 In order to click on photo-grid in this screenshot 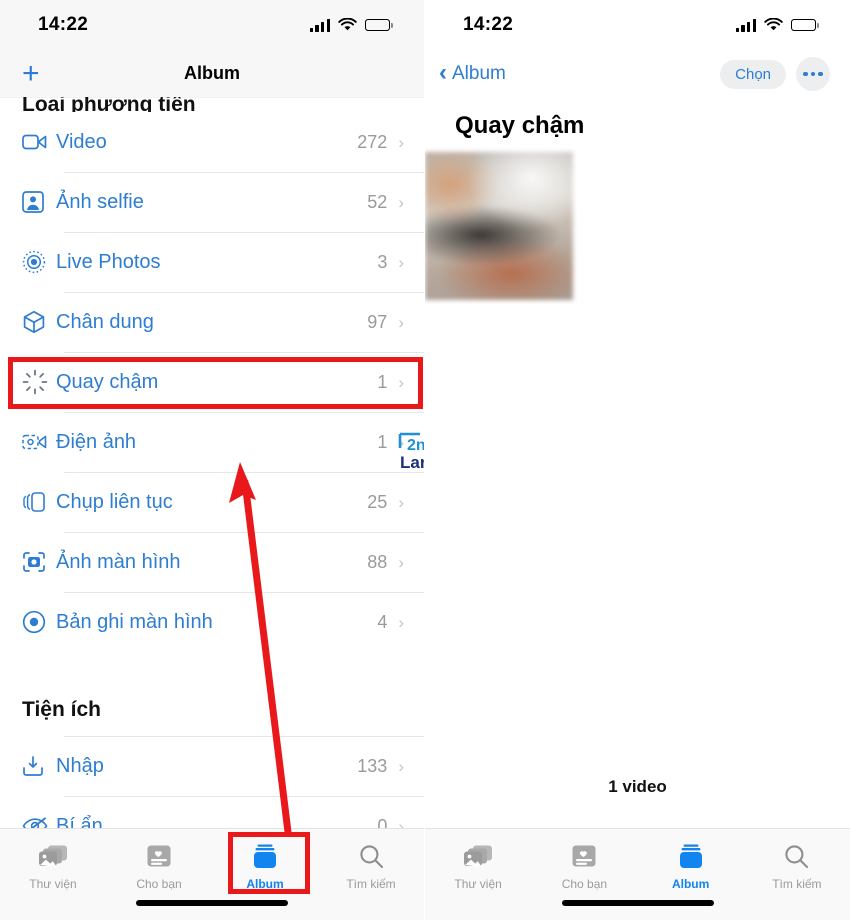, I will do `click(637, 226)`.